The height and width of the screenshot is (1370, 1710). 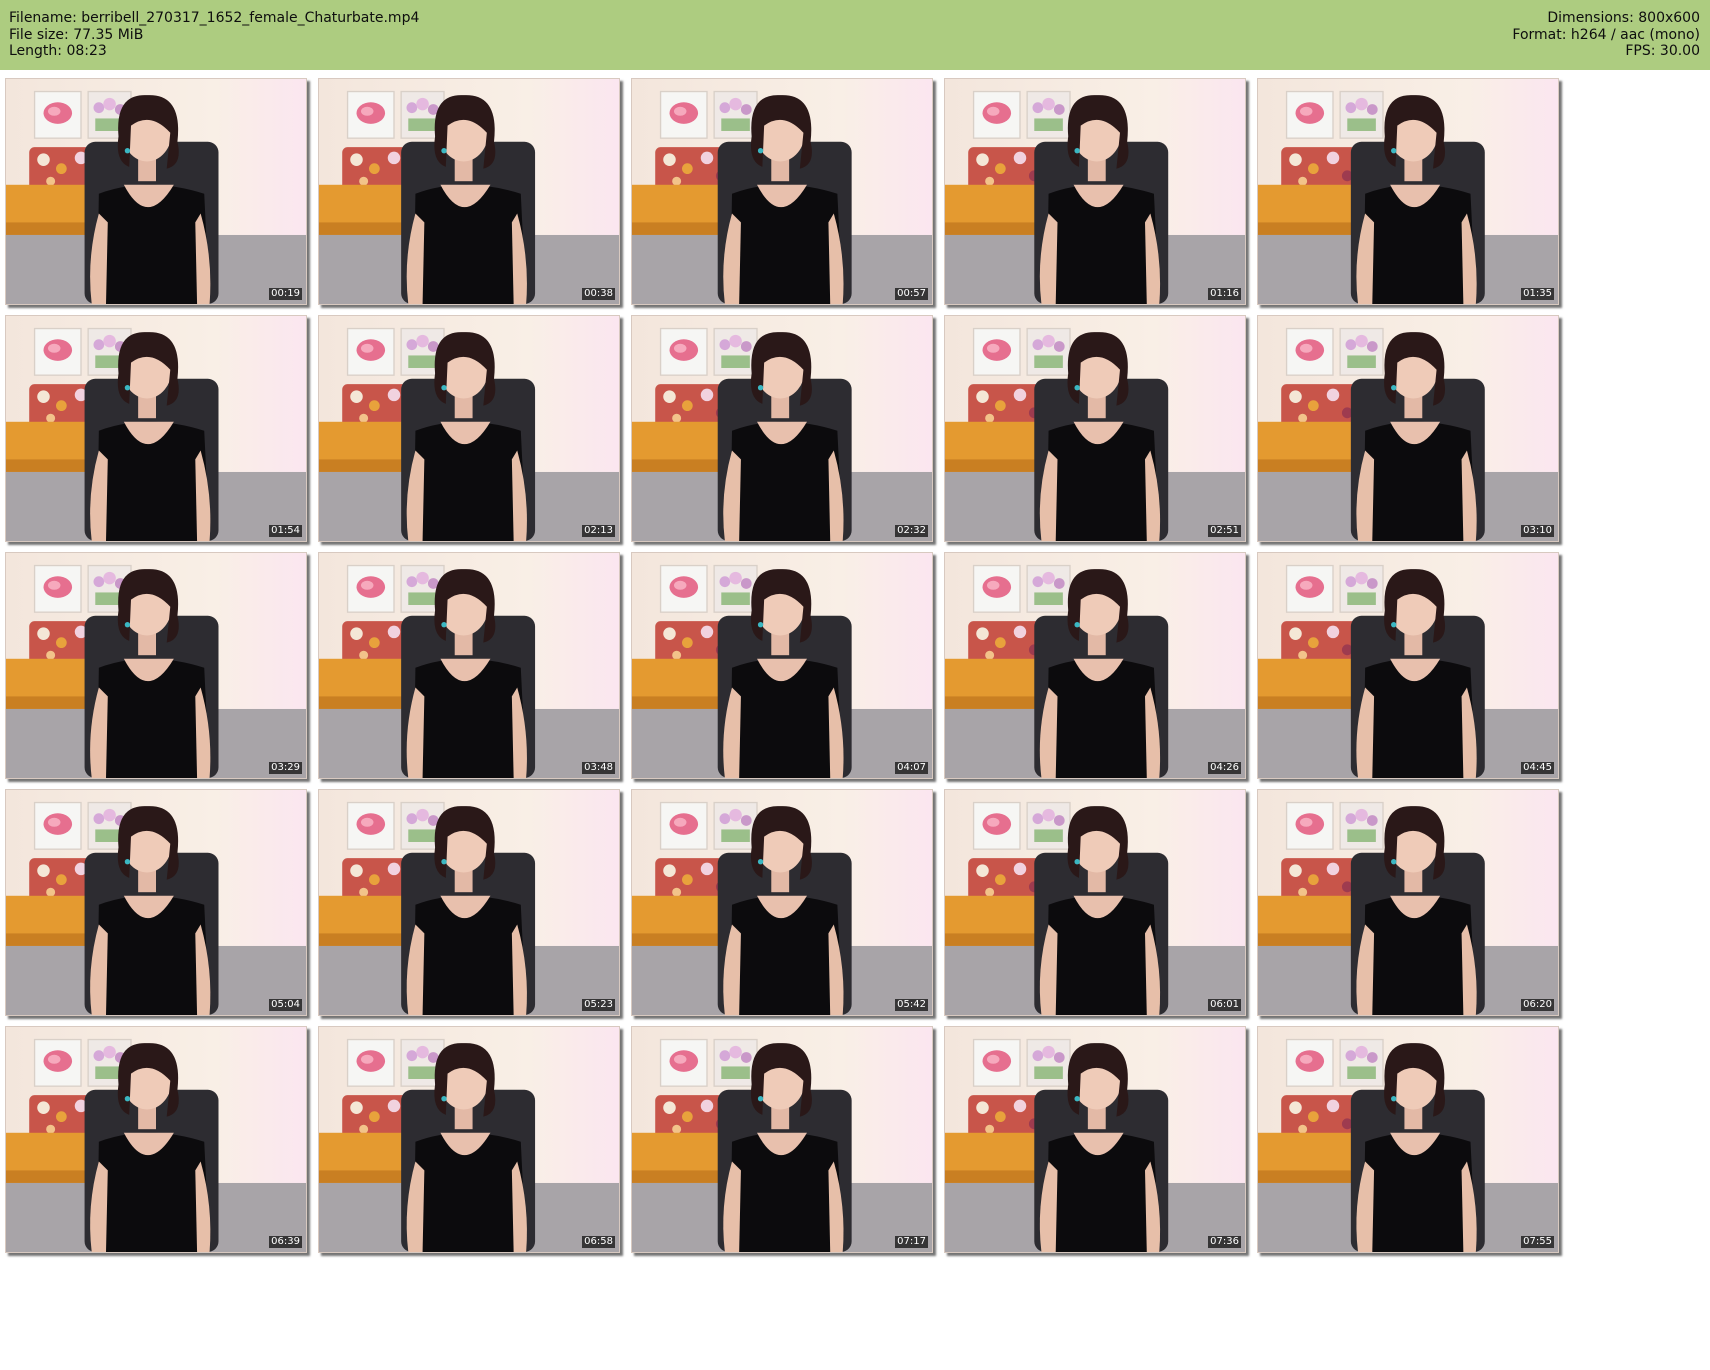 What do you see at coordinates (1537, 768) in the screenshot?
I see `thumbnail-timestamp: 04:45` at bounding box center [1537, 768].